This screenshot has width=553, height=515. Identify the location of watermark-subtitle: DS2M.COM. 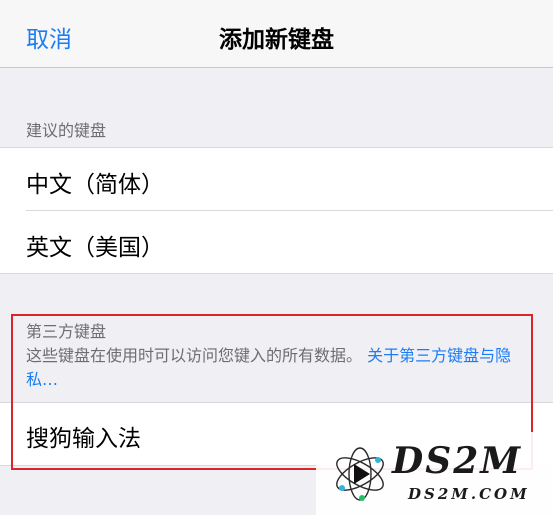
(469, 494).